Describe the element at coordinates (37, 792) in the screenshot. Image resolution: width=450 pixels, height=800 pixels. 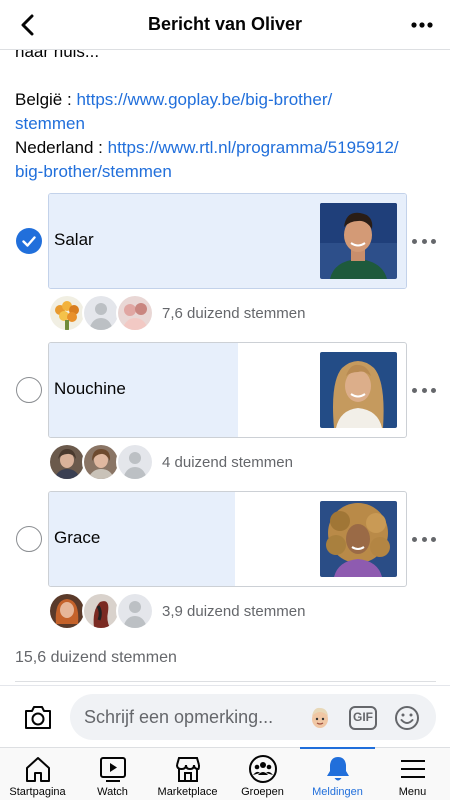
I see `tab-label: Startpagina` at that location.